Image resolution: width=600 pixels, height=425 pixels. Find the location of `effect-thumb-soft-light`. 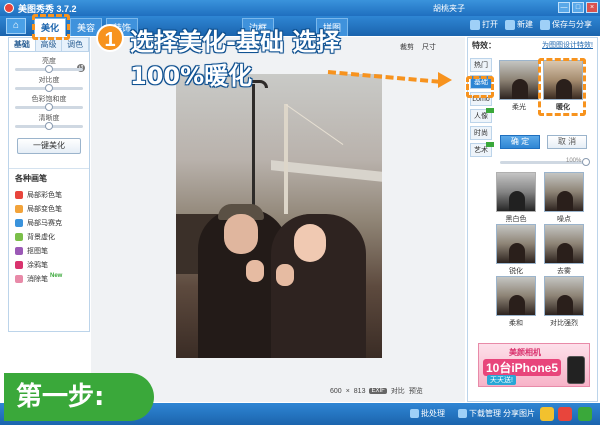

effect-thumb-soft-light is located at coordinates (519, 80).